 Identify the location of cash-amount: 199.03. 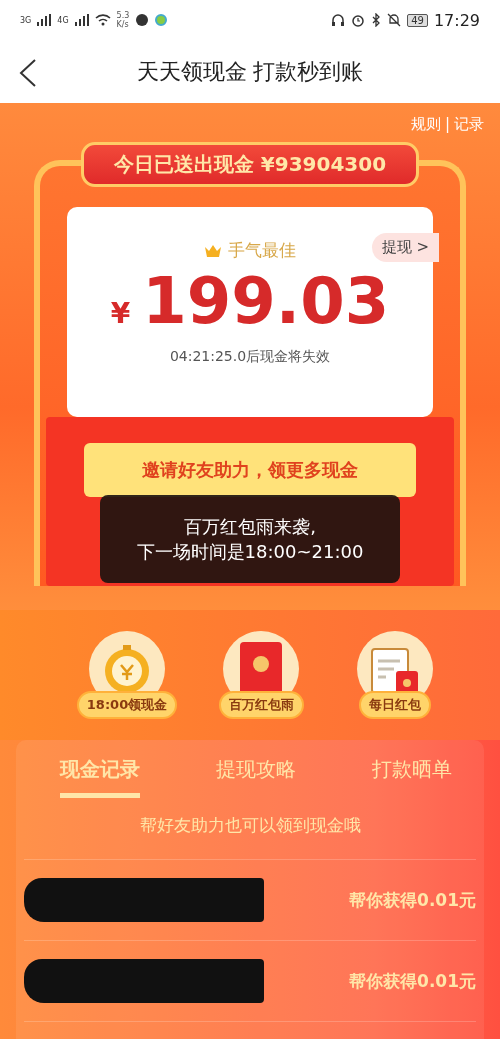
(266, 301).